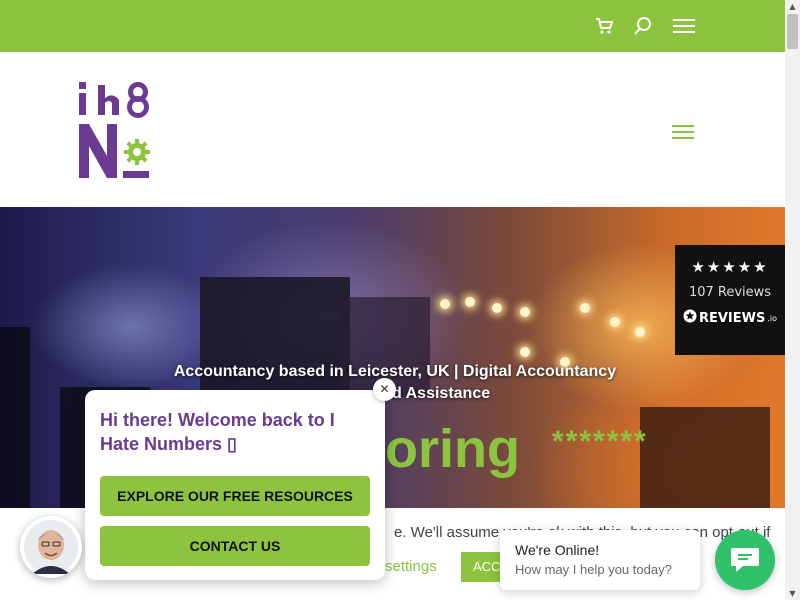 This screenshot has width=800, height=600. I want to click on live-chat-prompt: How may I help you today?, so click(593, 569).